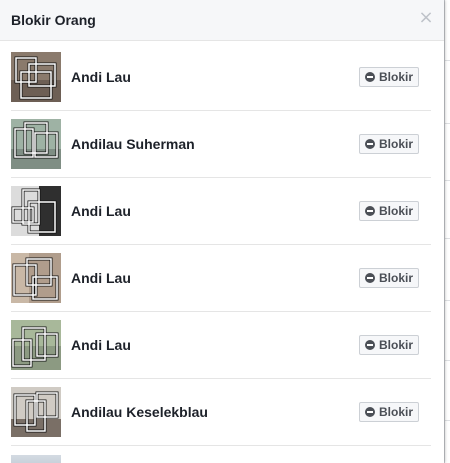 Image resolution: width=450 pixels, height=463 pixels. I want to click on list-item: Andilau Keselekblau Blokir, so click(221, 412).